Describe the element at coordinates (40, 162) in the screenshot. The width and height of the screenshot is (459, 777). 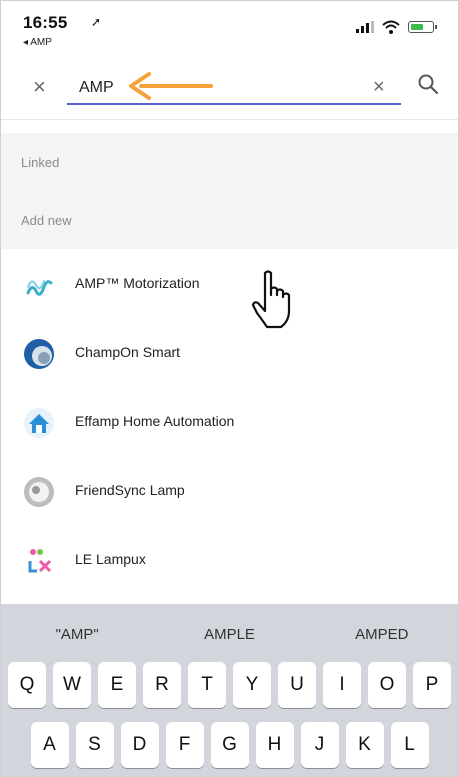
I see `section-linked-label: Linked` at that location.